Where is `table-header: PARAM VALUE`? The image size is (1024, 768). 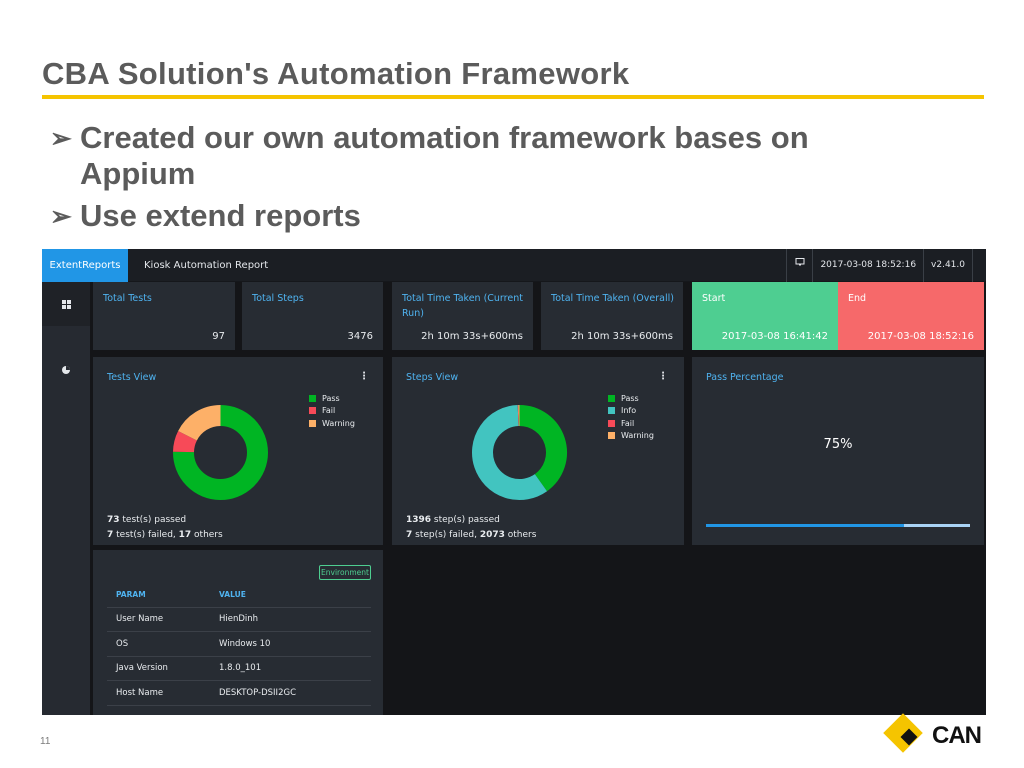 table-header: PARAM VALUE is located at coordinates (239, 595).